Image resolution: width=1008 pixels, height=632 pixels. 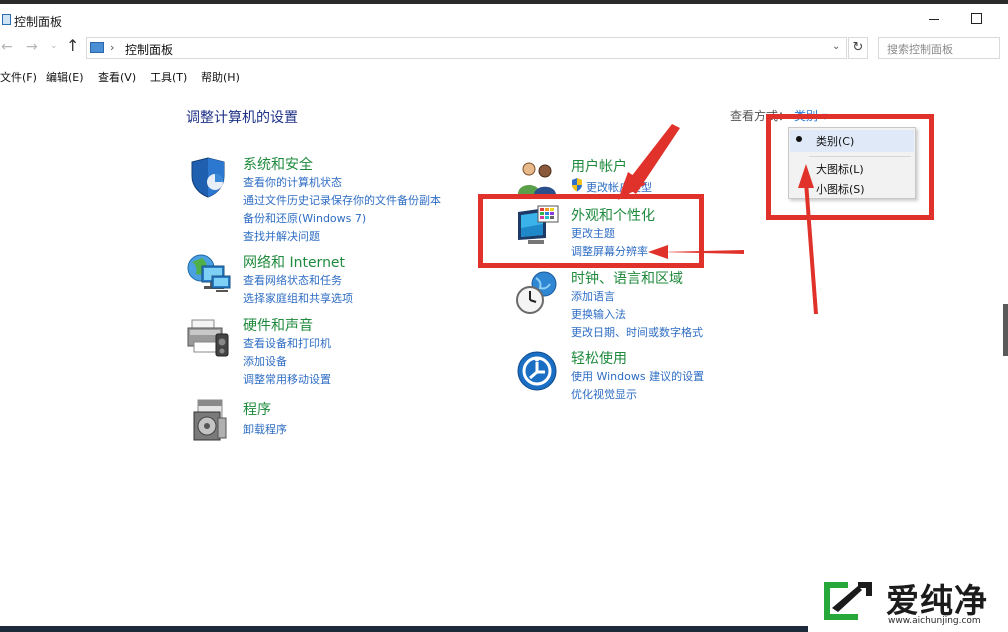 What do you see at coordinates (257, 409) in the screenshot?
I see `category-title-programs: 程序` at bounding box center [257, 409].